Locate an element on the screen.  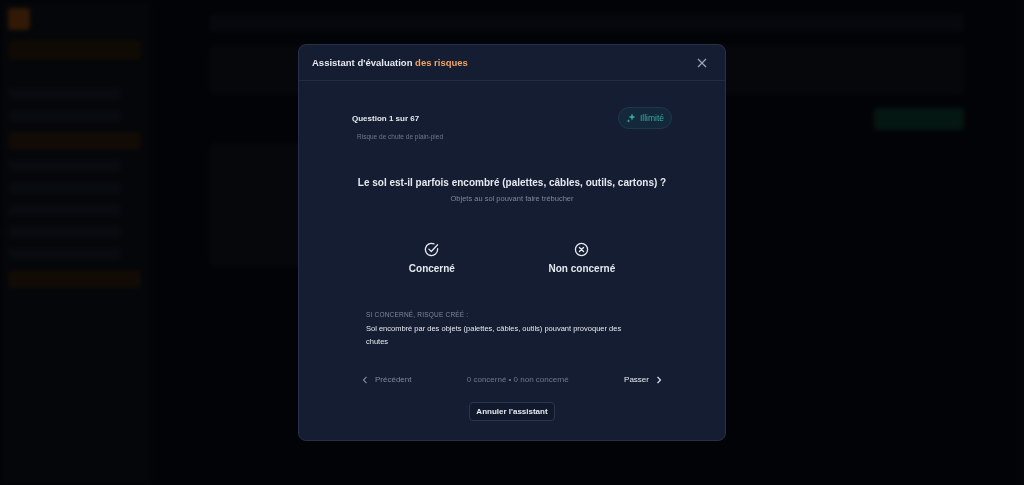
chevron-left-icon is located at coordinates (365, 379).